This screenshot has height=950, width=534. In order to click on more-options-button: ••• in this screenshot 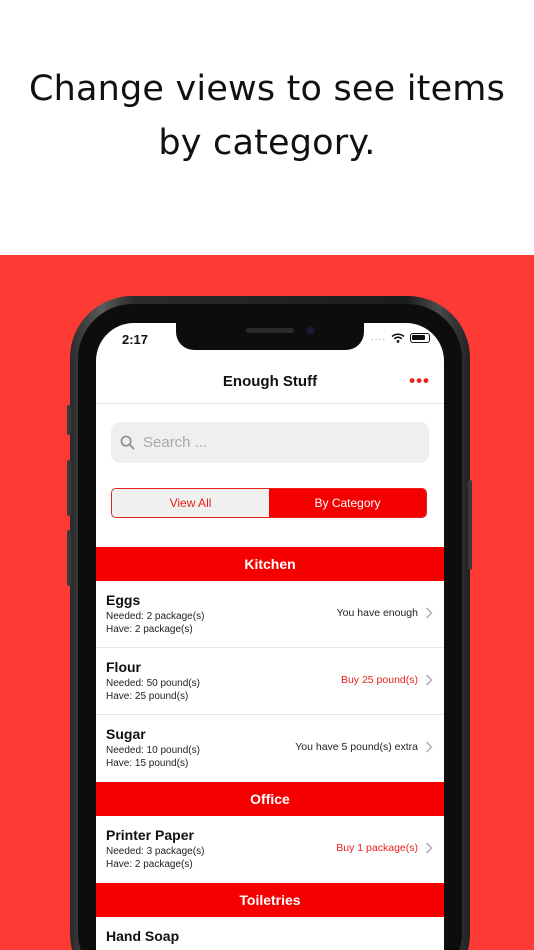, I will do `click(419, 381)`.